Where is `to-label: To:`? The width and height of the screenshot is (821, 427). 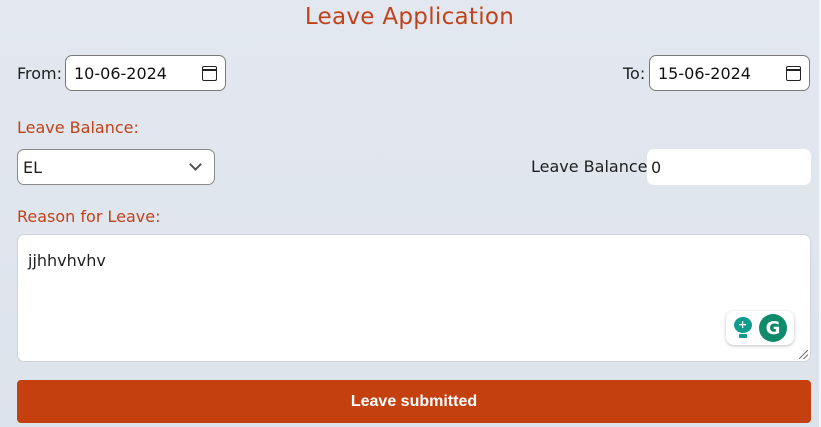
to-label: To: is located at coordinates (634, 73).